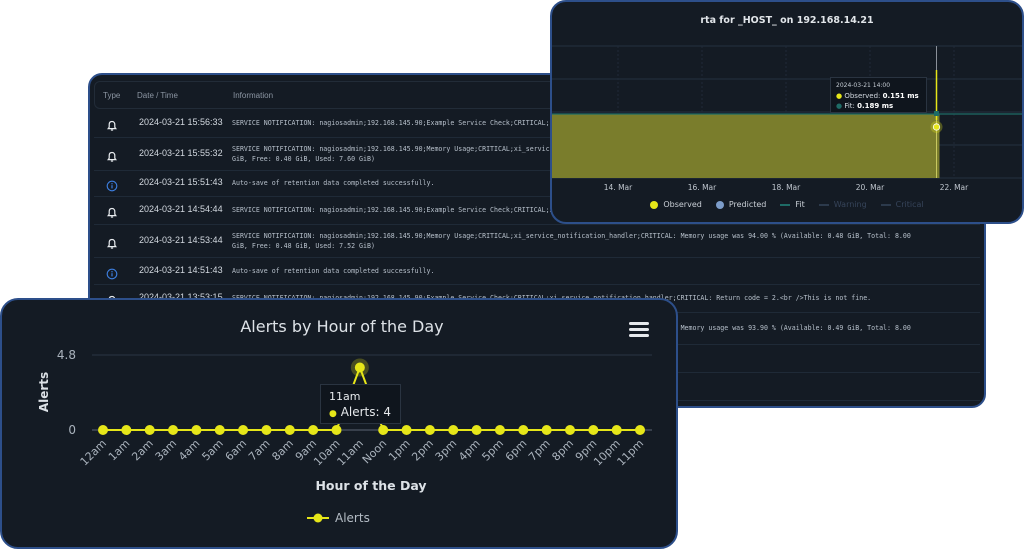 This screenshot has width=1024, height=549. Describe the element at coordinates (469, 450) in the screenshot. I see `x-tick-label: 4pm` at that location.